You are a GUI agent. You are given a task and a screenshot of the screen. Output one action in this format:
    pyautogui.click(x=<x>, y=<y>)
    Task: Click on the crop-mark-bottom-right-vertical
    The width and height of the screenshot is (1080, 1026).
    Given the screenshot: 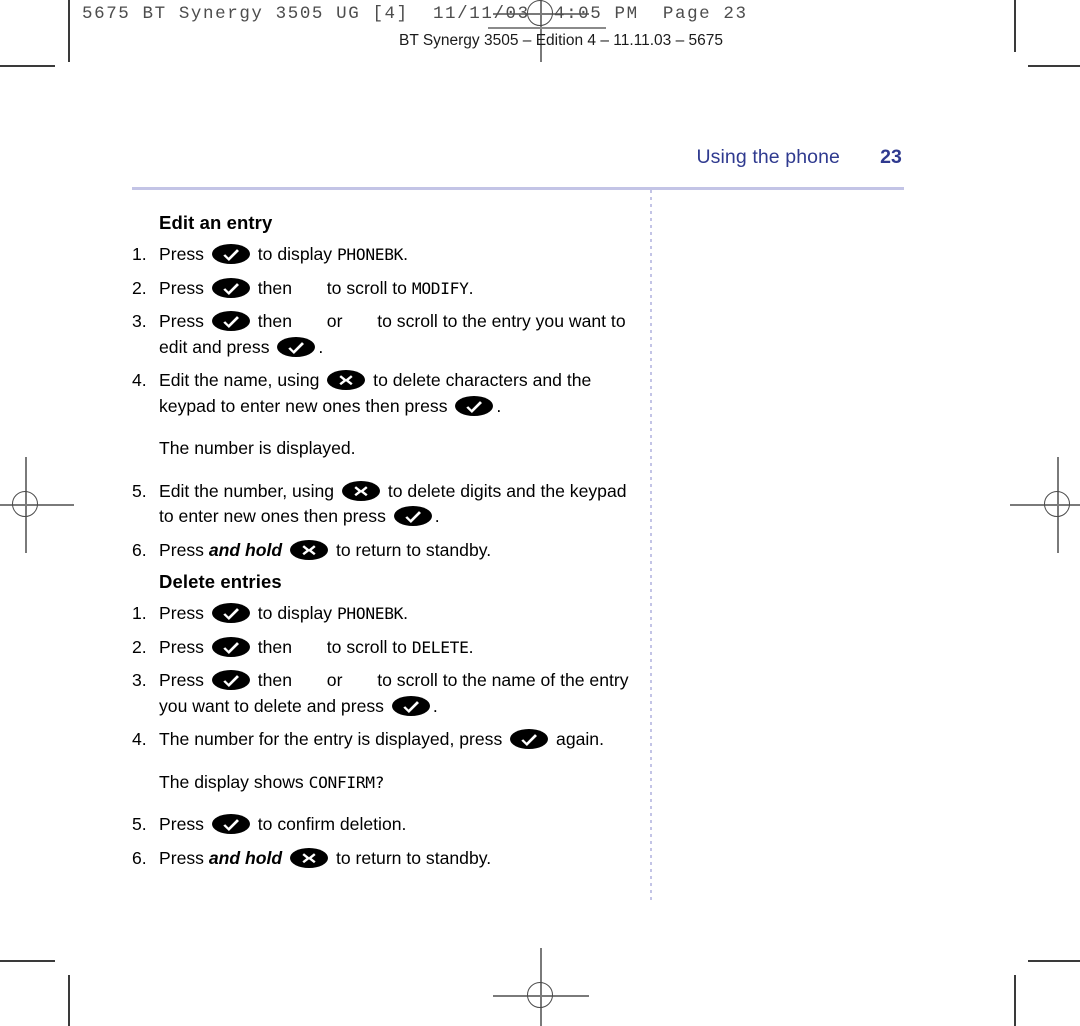 What is the action you would take?
    pyautogui.click(x=1015, y=1000)
    